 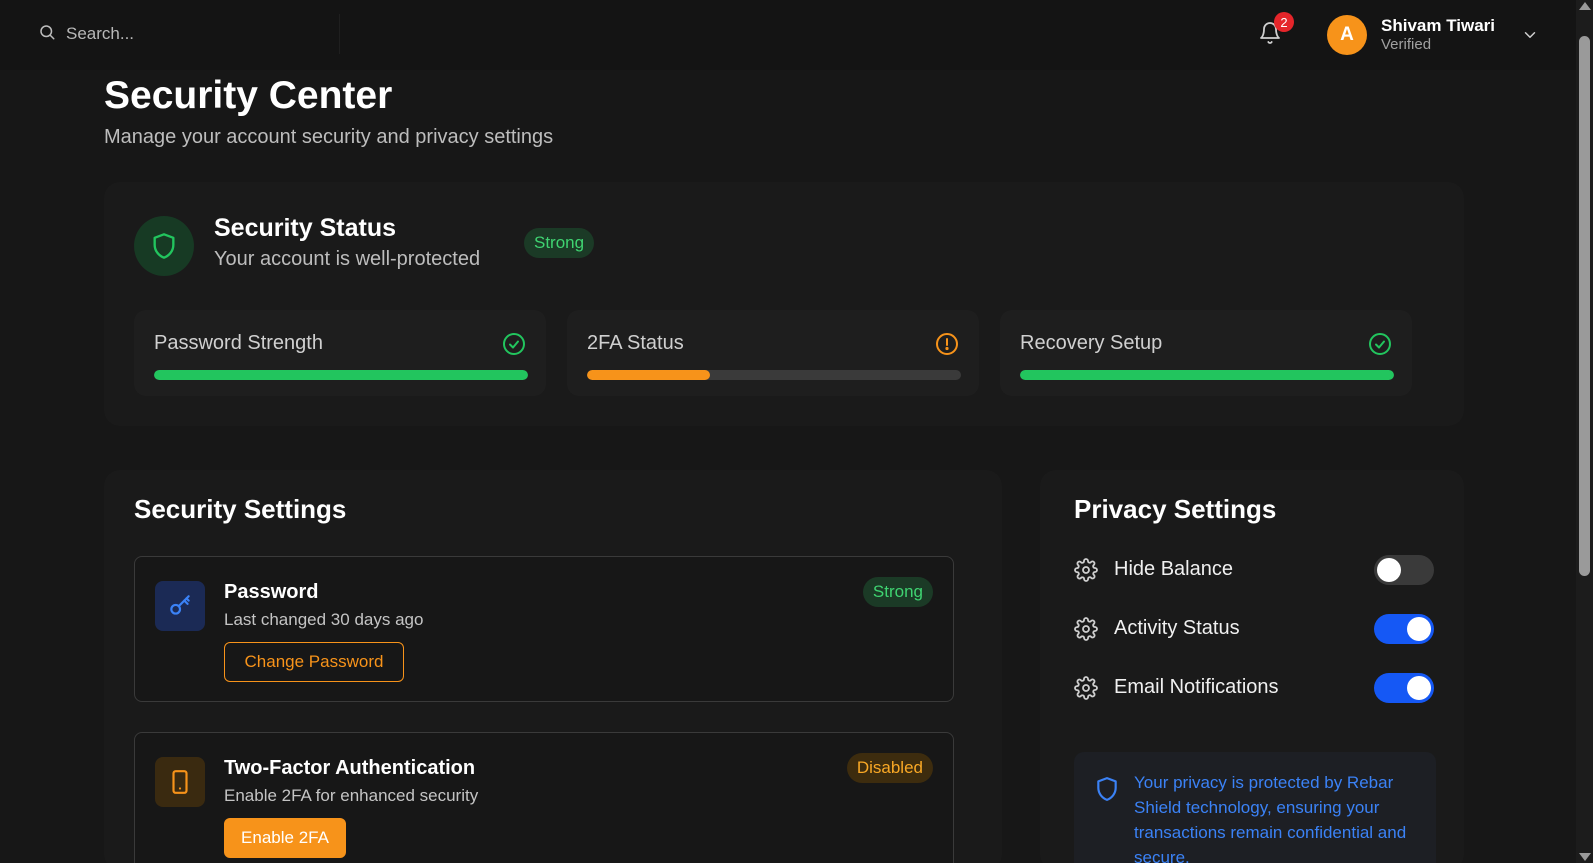 What do you see at coordinates (314, 662) in the screenshot?
I see `change-password-button: Change Password` at bounding box center [314, 662].